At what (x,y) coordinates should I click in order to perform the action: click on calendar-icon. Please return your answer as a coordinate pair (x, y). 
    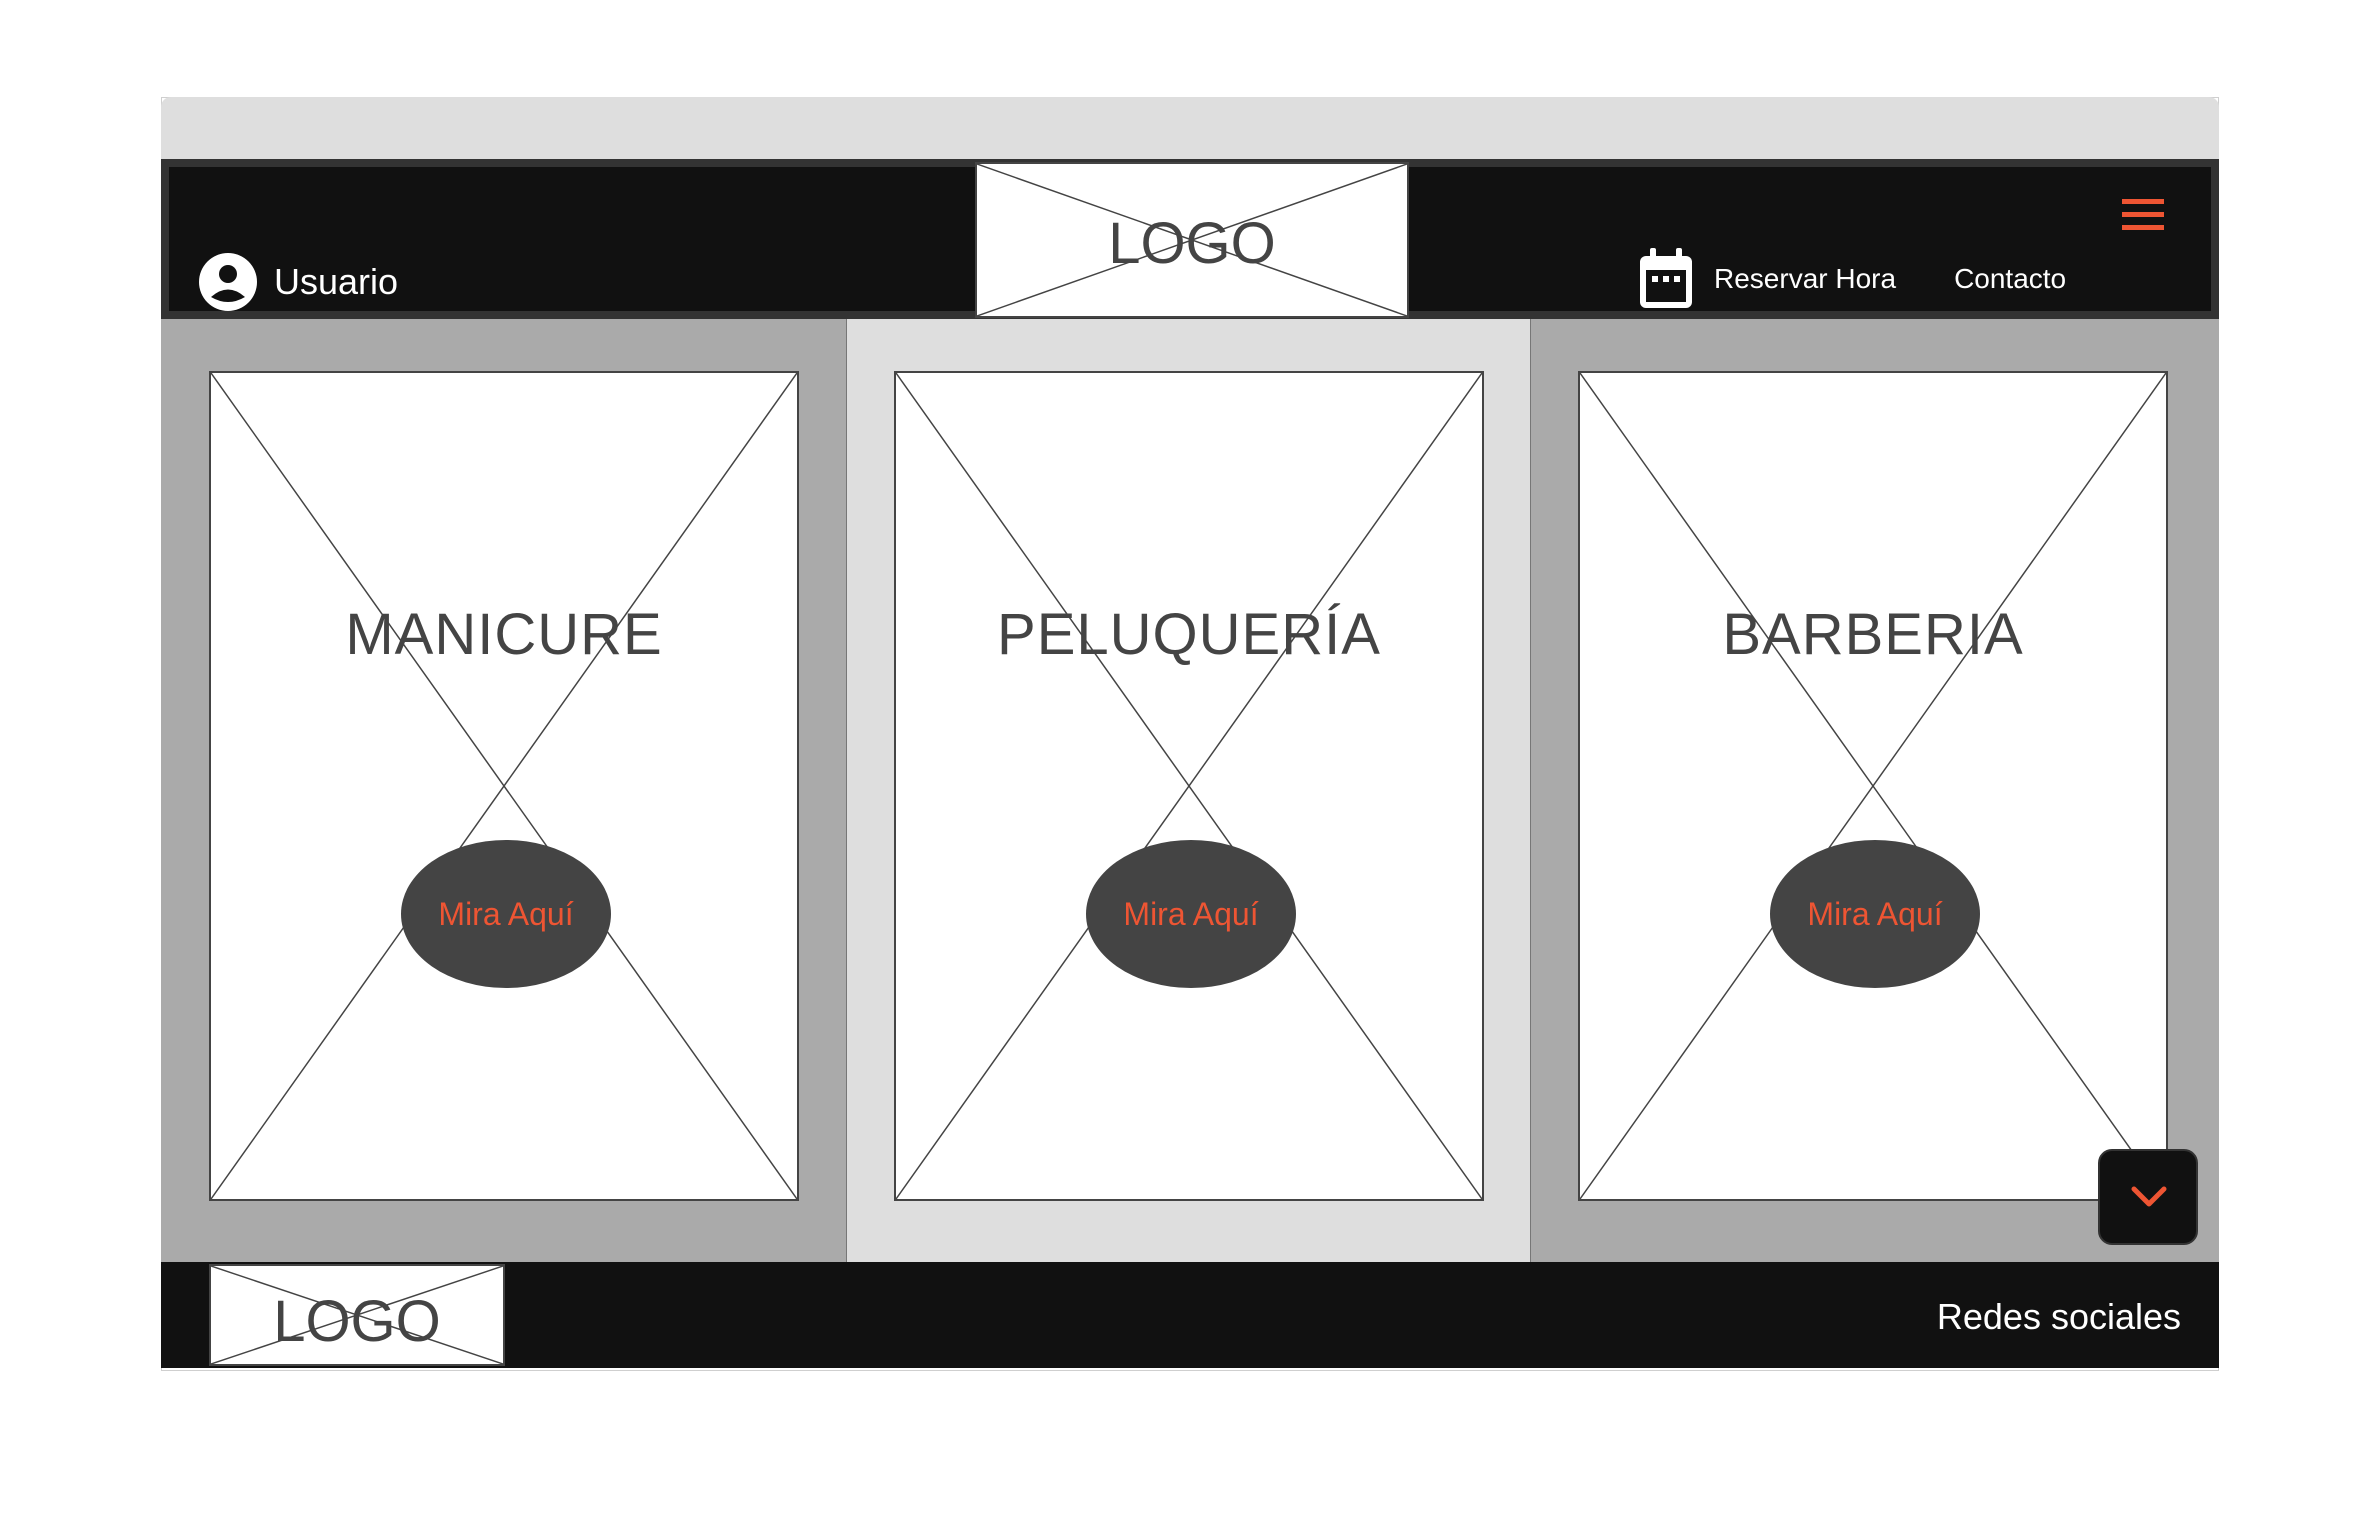
    Looking at the image, I should click on (1666, 279).